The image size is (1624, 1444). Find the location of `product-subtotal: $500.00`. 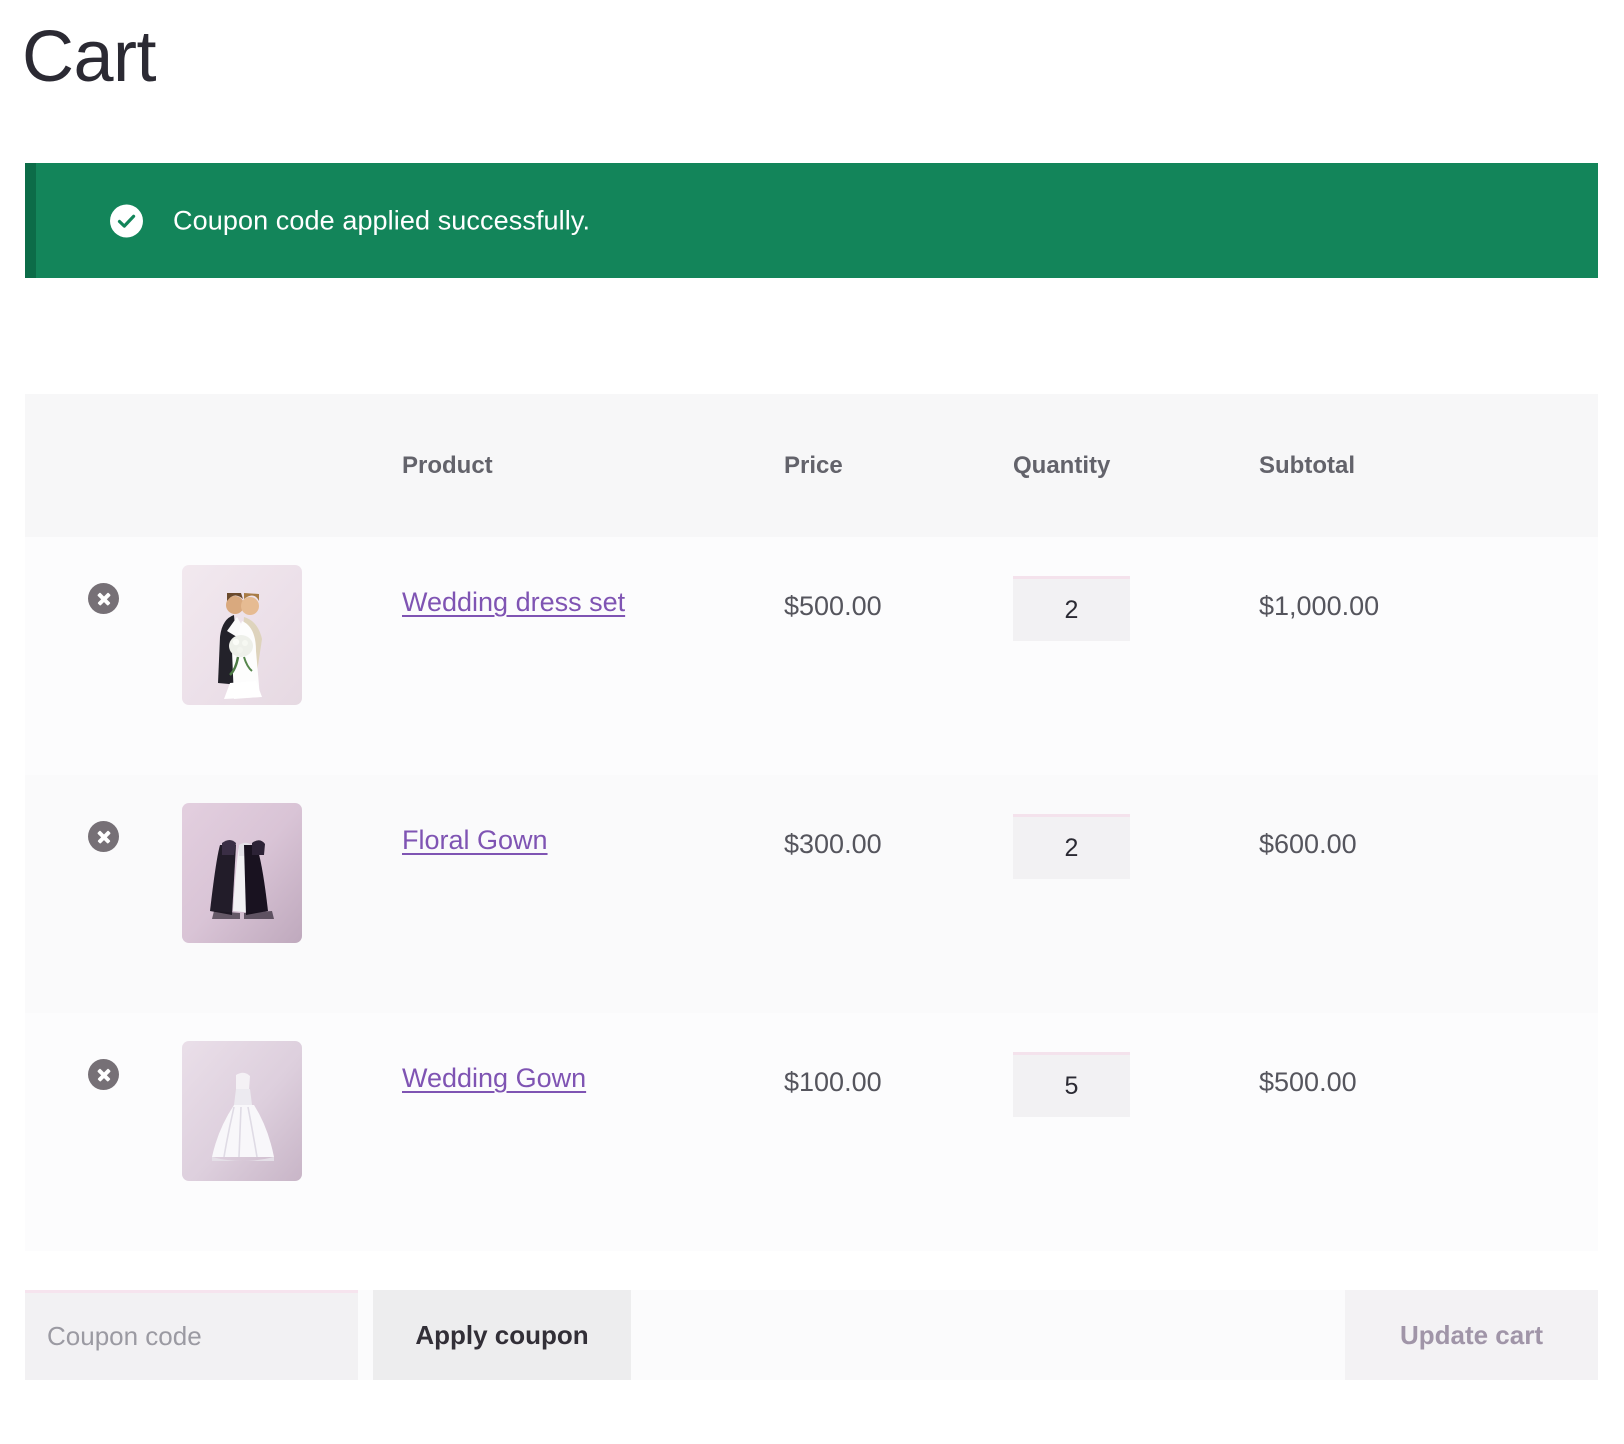

product-subtotal: $500.00 is located at coordinates (1308, 1082).